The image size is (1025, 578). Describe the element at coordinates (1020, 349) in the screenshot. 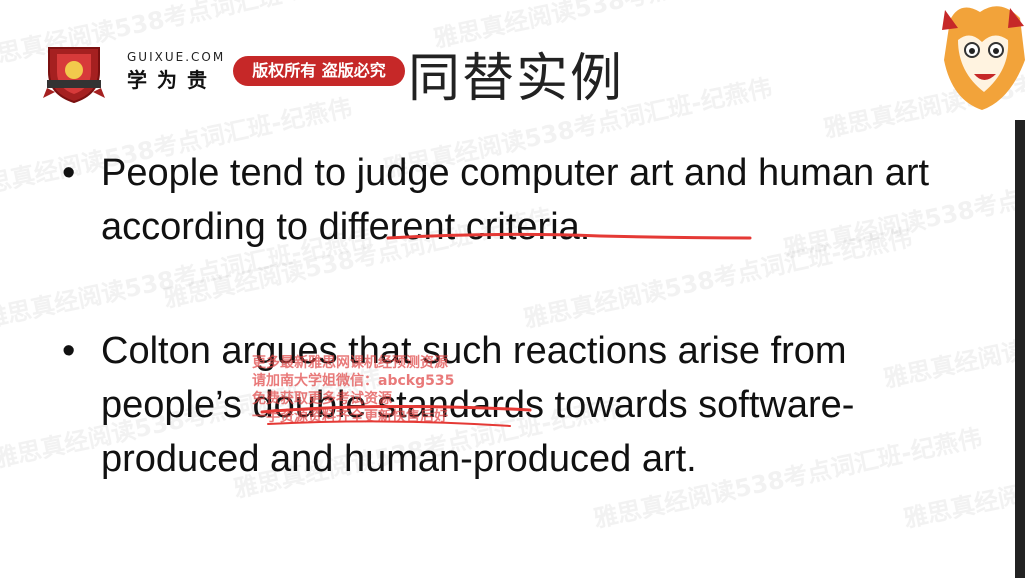

I see `window-edge` at that location.